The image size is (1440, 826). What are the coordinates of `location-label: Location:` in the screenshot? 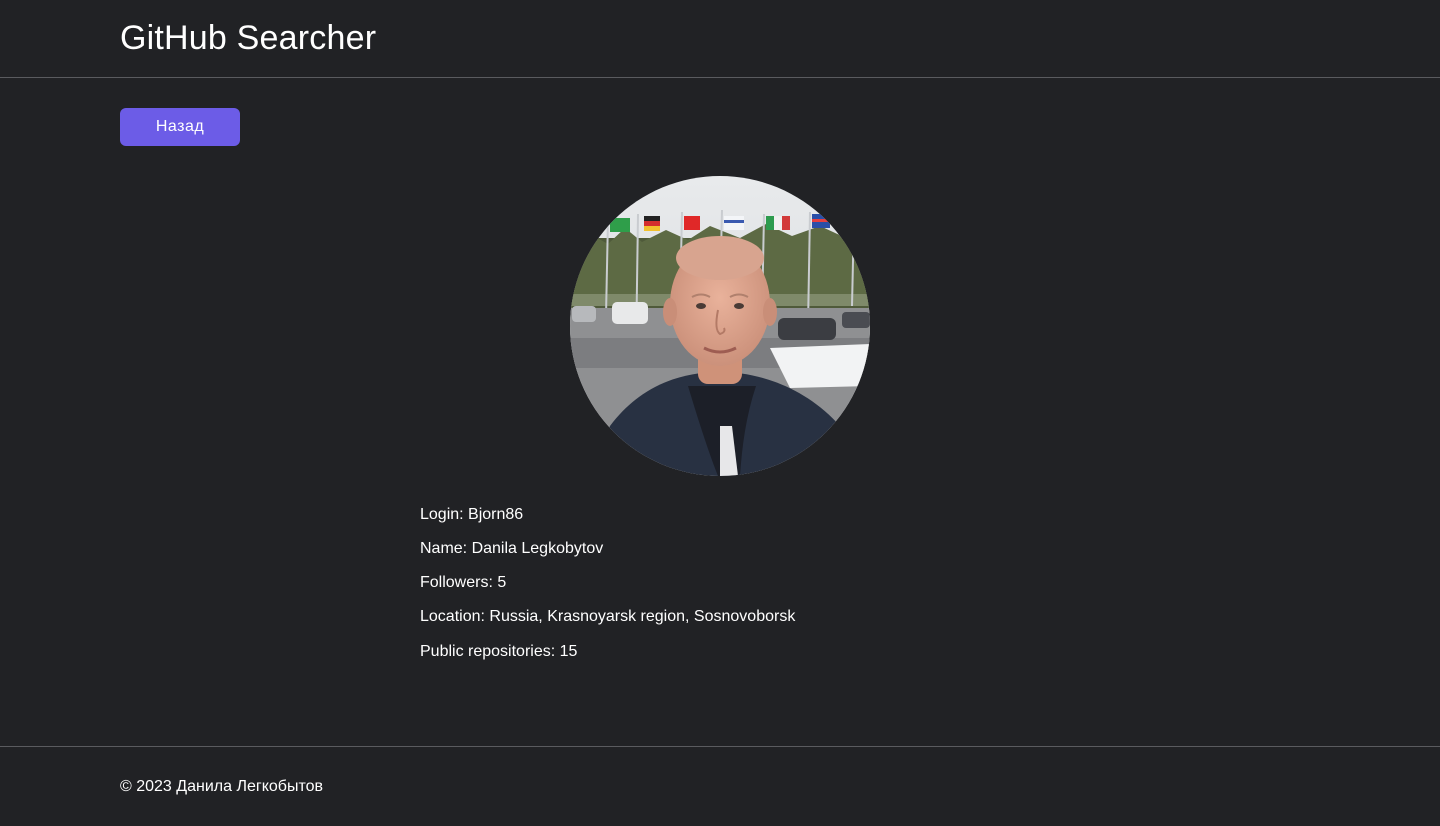 It's located at (452, 616).